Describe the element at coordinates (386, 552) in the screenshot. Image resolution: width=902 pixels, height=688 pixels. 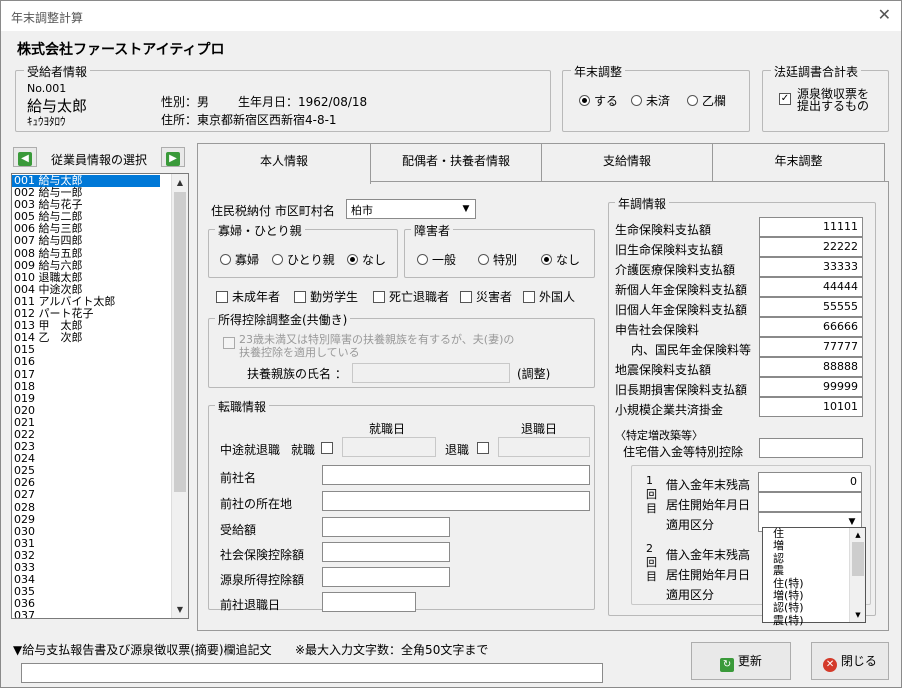
I see `social-insurance-field` at that location.